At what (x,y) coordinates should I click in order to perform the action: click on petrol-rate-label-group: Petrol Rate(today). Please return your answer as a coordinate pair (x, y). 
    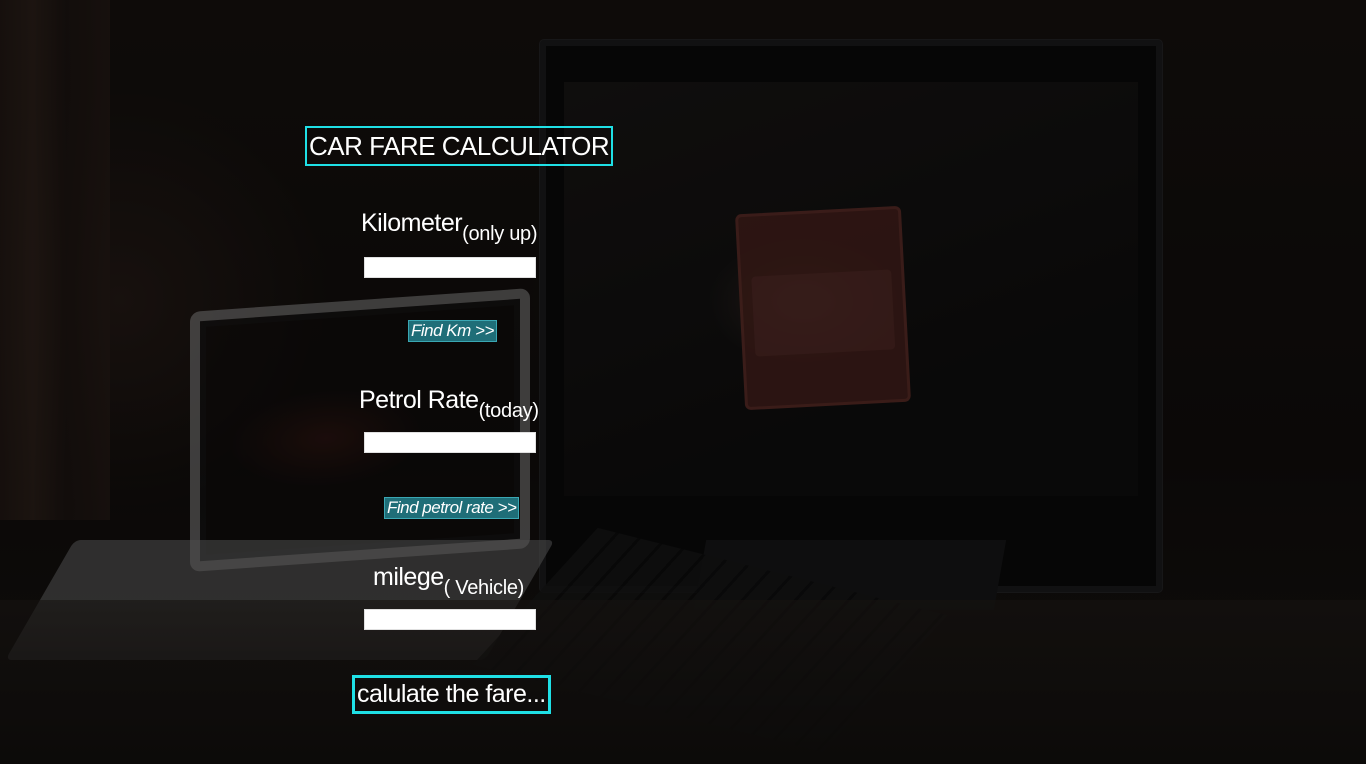
    Looking at the image, I should click on (449, 404).